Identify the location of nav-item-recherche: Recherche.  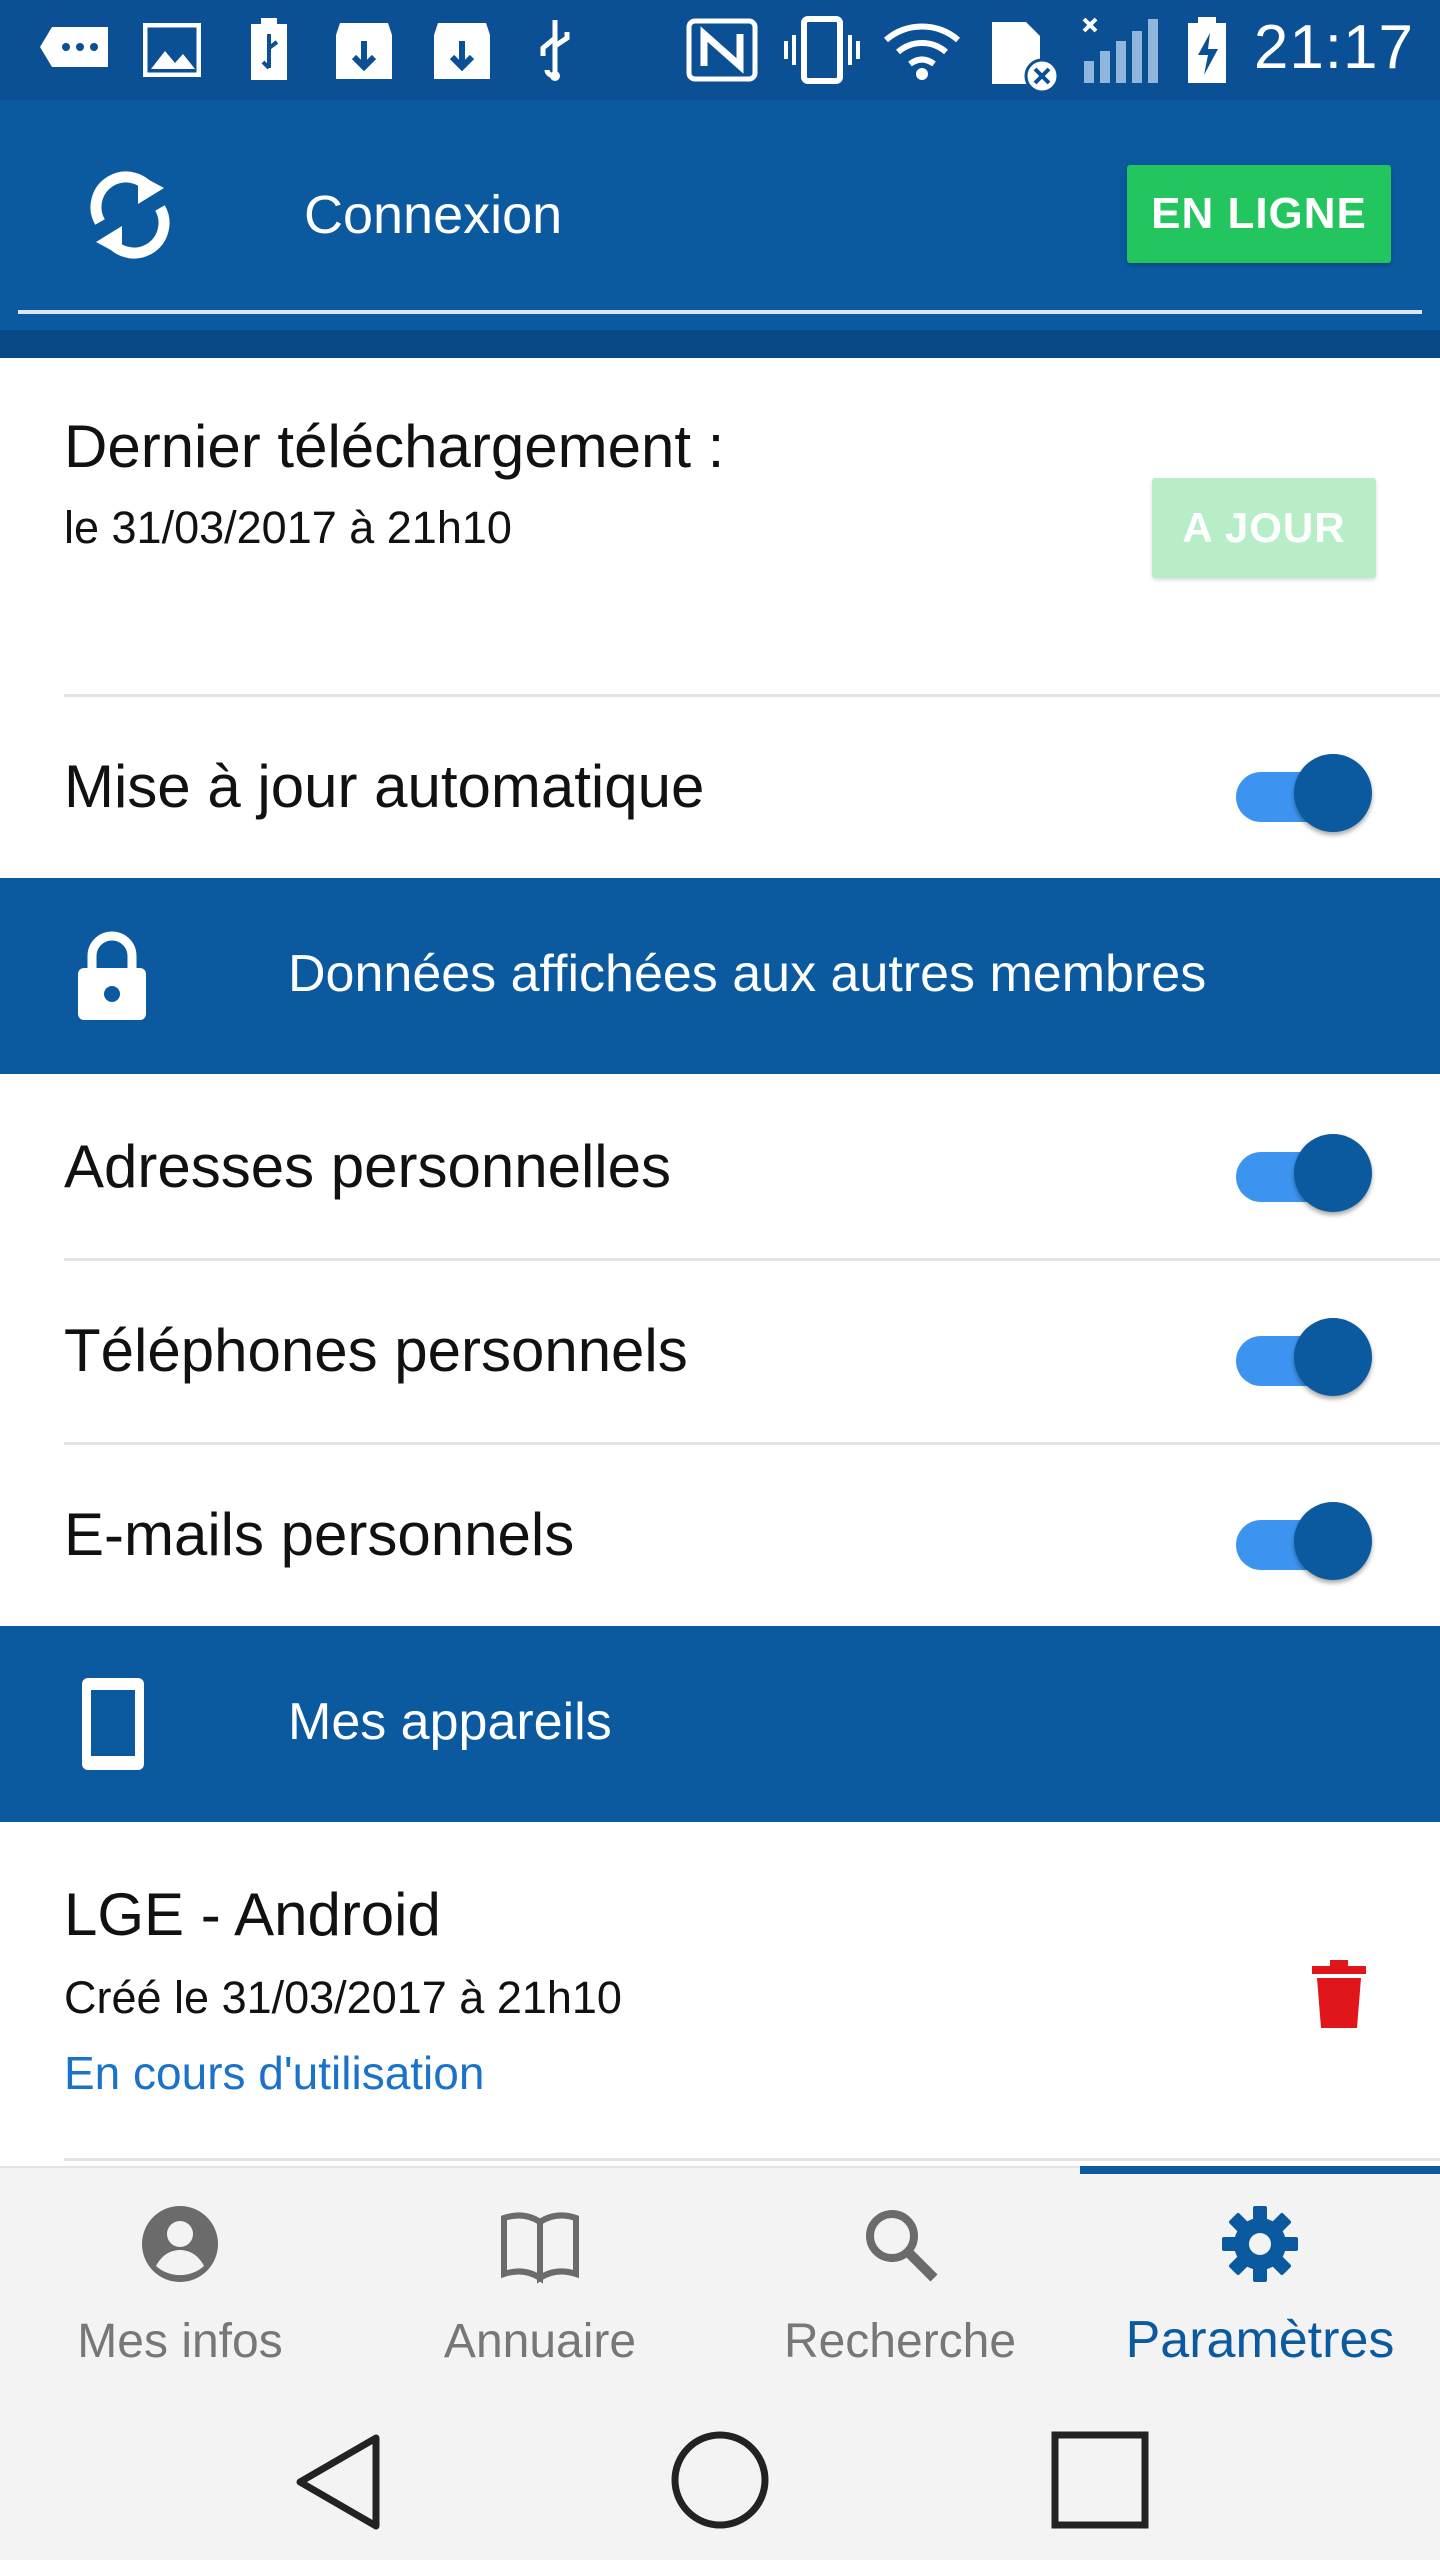
(900, 2283).